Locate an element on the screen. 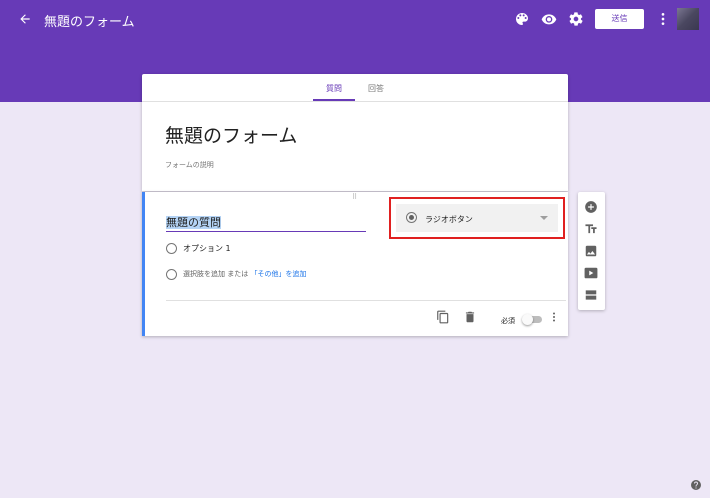  image-icon is located at coordinates (591, 251).